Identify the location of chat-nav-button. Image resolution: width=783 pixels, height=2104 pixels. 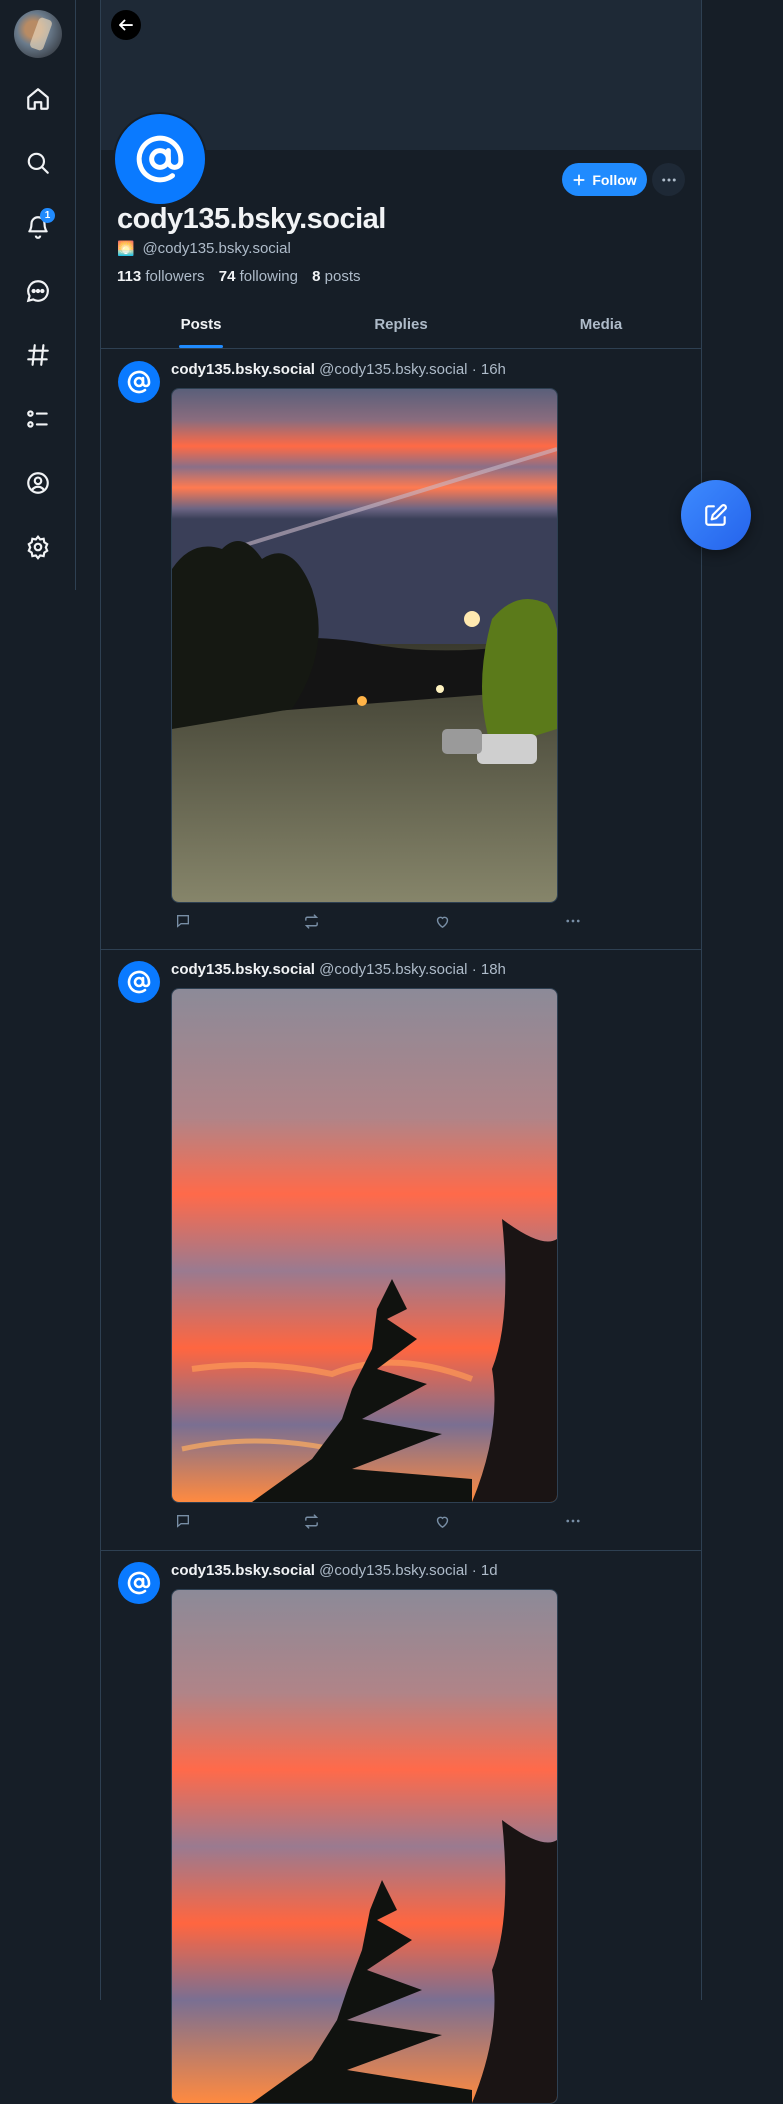
(38, 291).